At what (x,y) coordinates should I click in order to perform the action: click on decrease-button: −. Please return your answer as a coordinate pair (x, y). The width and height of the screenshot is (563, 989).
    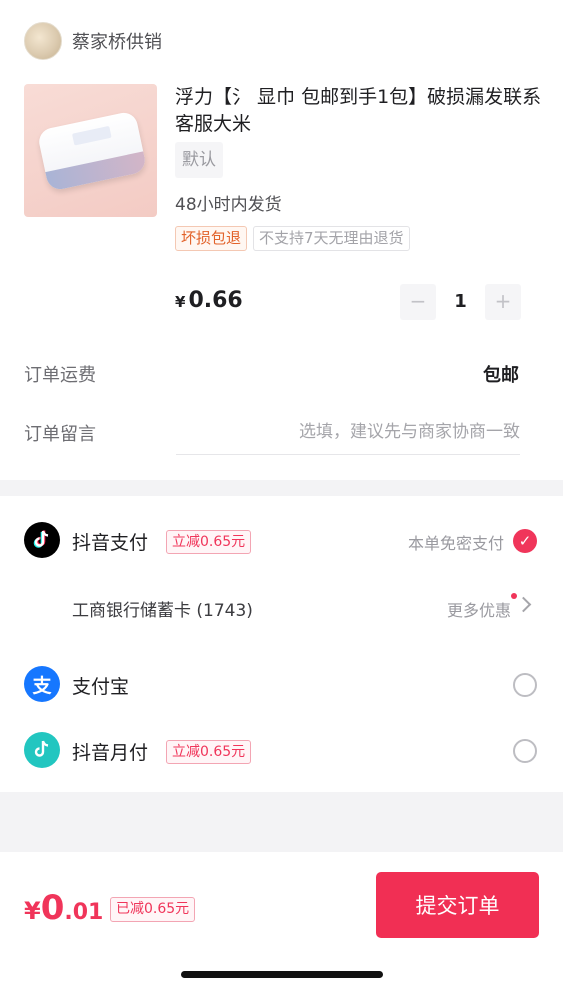
    Looking at the image, I should click on (418, 302).